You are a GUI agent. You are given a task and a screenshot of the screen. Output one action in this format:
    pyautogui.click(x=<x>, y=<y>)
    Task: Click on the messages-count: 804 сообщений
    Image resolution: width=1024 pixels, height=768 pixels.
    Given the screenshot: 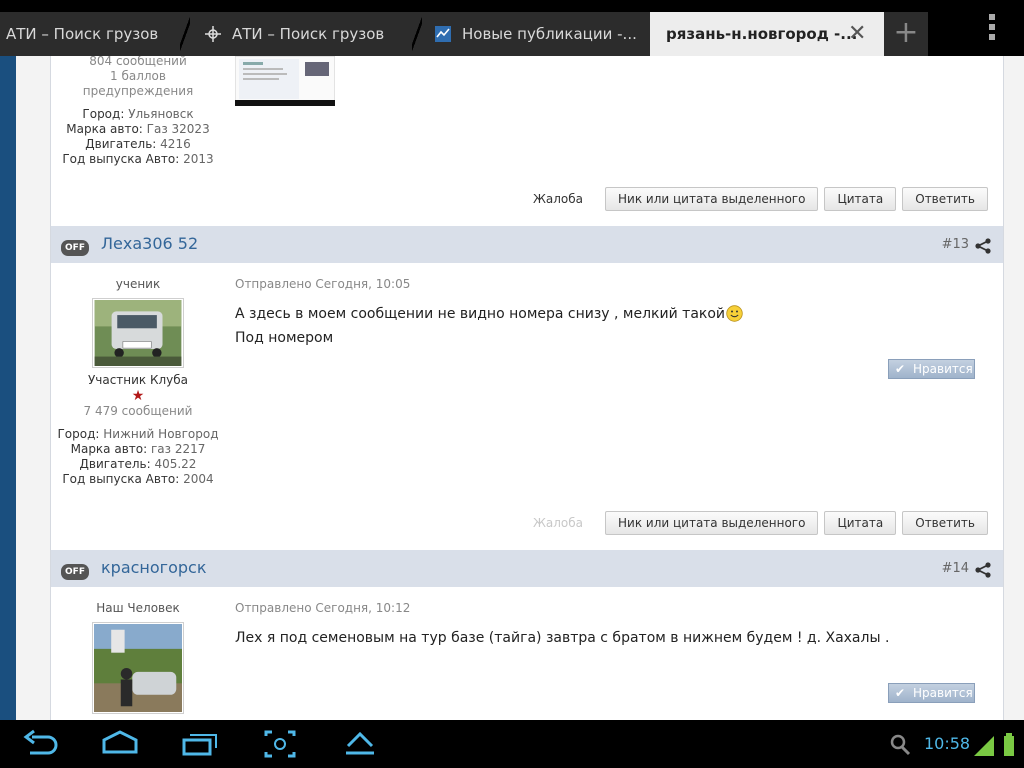 What is the action you would take?
    pyautogui.click(x=138, y=62)
    